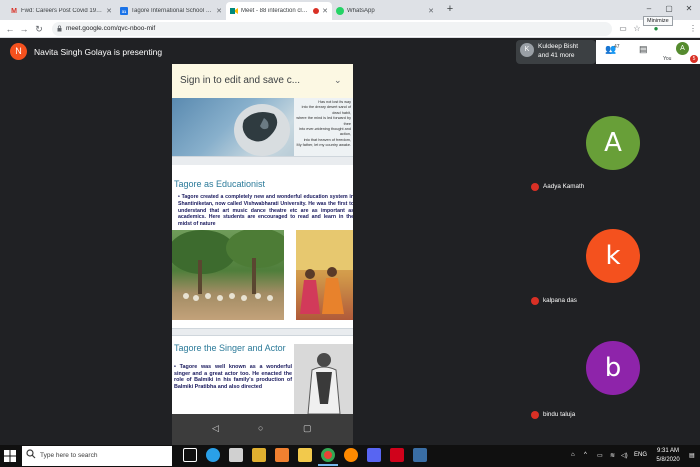  I want to click on participant-tile-name: kalpana das, so click(560, 300).